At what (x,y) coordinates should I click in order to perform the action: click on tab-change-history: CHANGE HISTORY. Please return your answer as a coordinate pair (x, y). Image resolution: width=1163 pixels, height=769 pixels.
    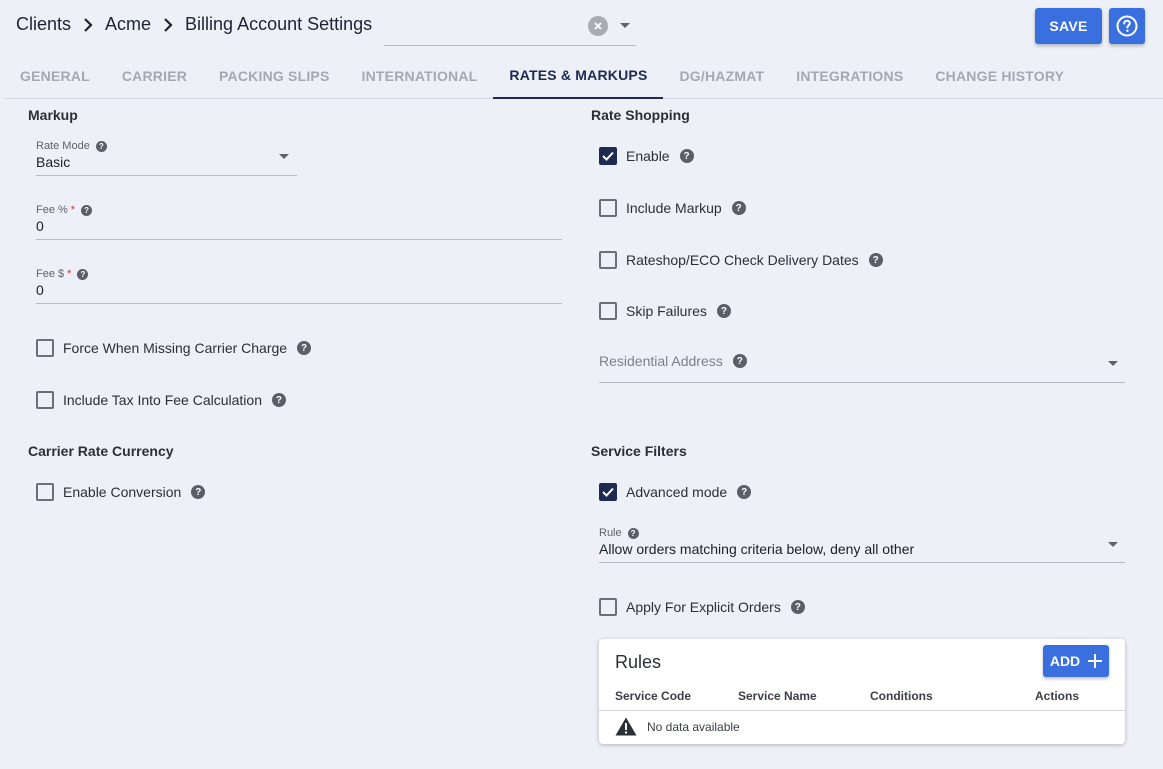
    Looking at the image, I should click on (999, 75).